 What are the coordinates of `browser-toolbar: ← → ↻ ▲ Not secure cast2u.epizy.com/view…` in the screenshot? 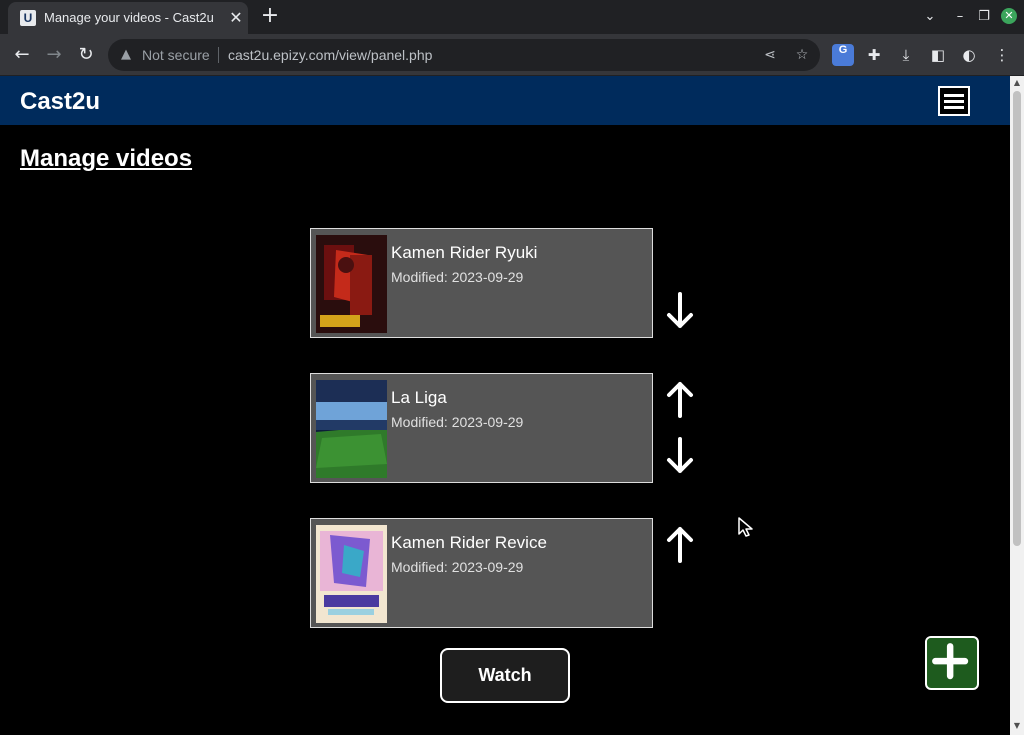 It's located at (512, 55).